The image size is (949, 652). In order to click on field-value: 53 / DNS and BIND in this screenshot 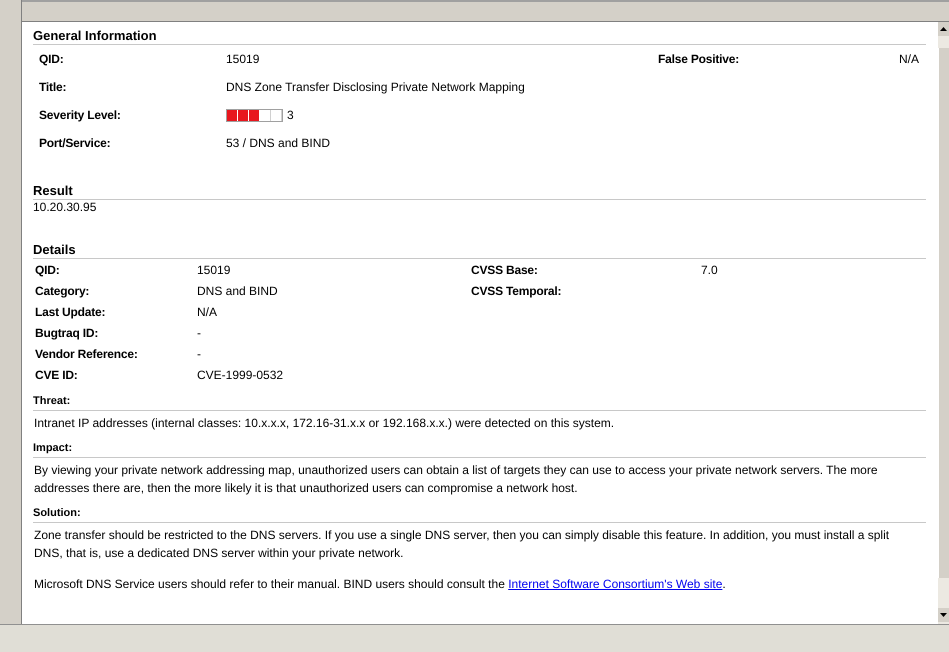, I will do `click(278, 143)`.